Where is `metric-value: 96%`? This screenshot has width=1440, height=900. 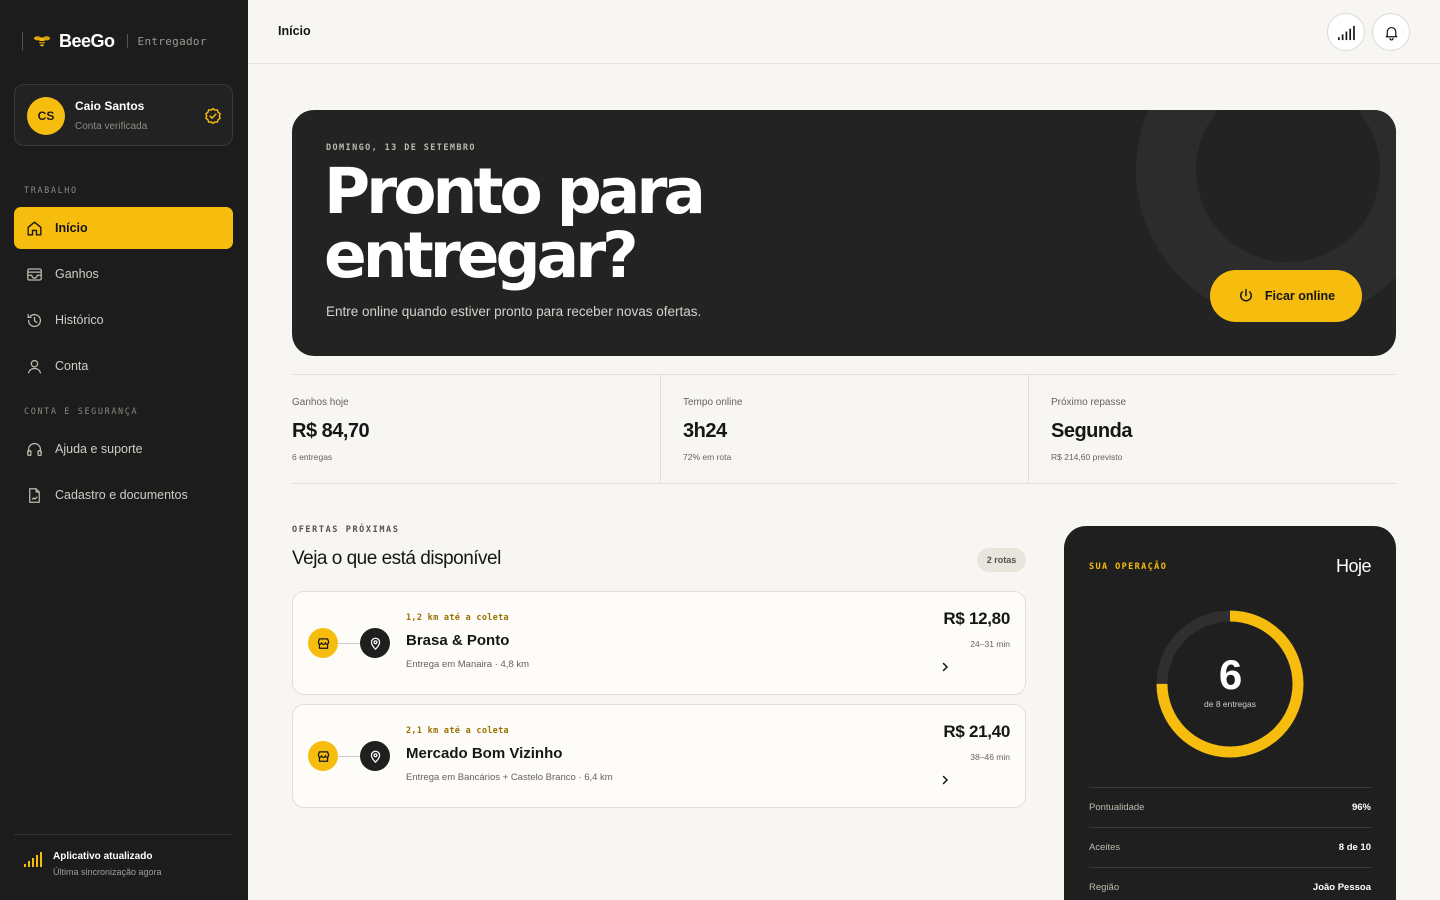 metric-value: 96% is located at coordinates (1361, 807).